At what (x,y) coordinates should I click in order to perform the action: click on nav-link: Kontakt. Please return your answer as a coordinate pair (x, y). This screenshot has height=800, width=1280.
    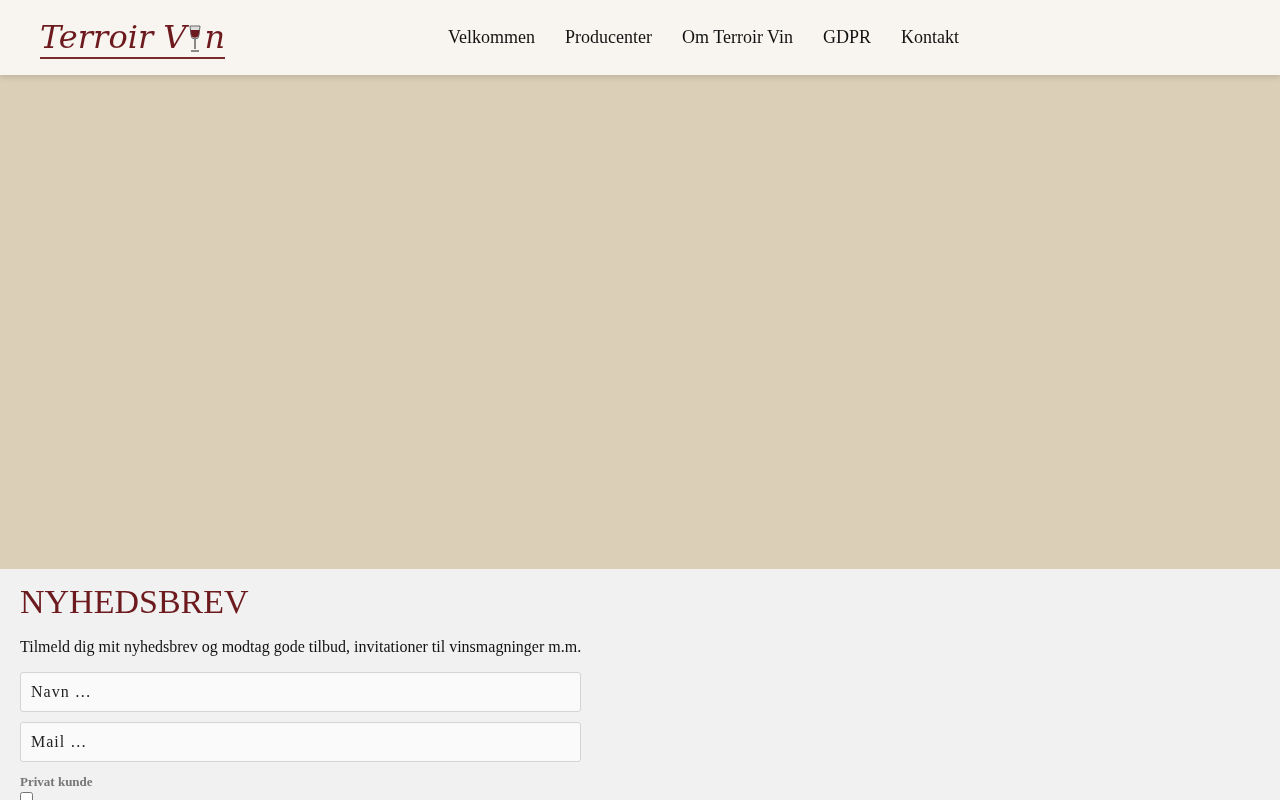
    Looking at the image, I should click on (930, 37).